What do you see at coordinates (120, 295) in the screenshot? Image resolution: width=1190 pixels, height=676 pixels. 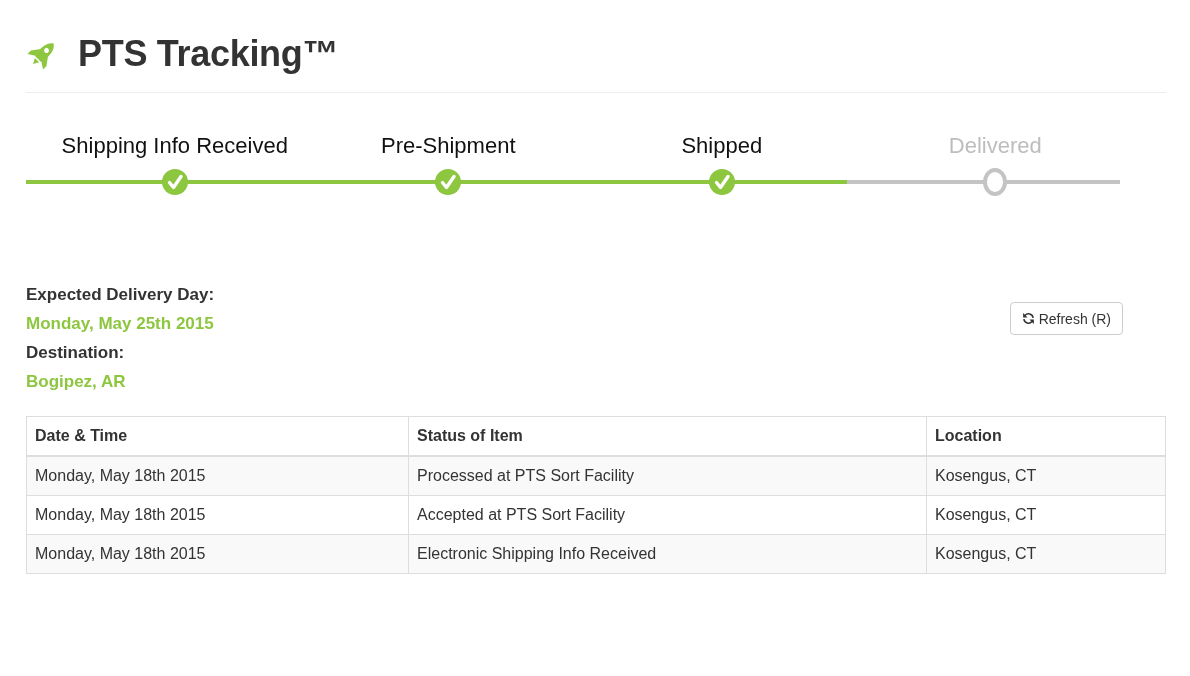 I see `field-label: Expected Delivery Day:` at bounding box center [120, 295].